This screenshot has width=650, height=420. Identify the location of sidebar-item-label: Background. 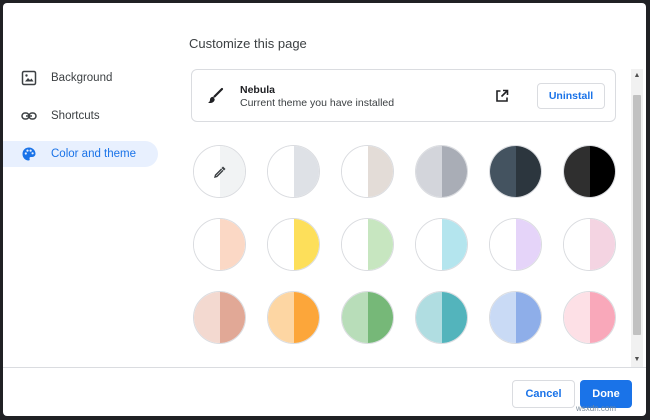
(82, 78).